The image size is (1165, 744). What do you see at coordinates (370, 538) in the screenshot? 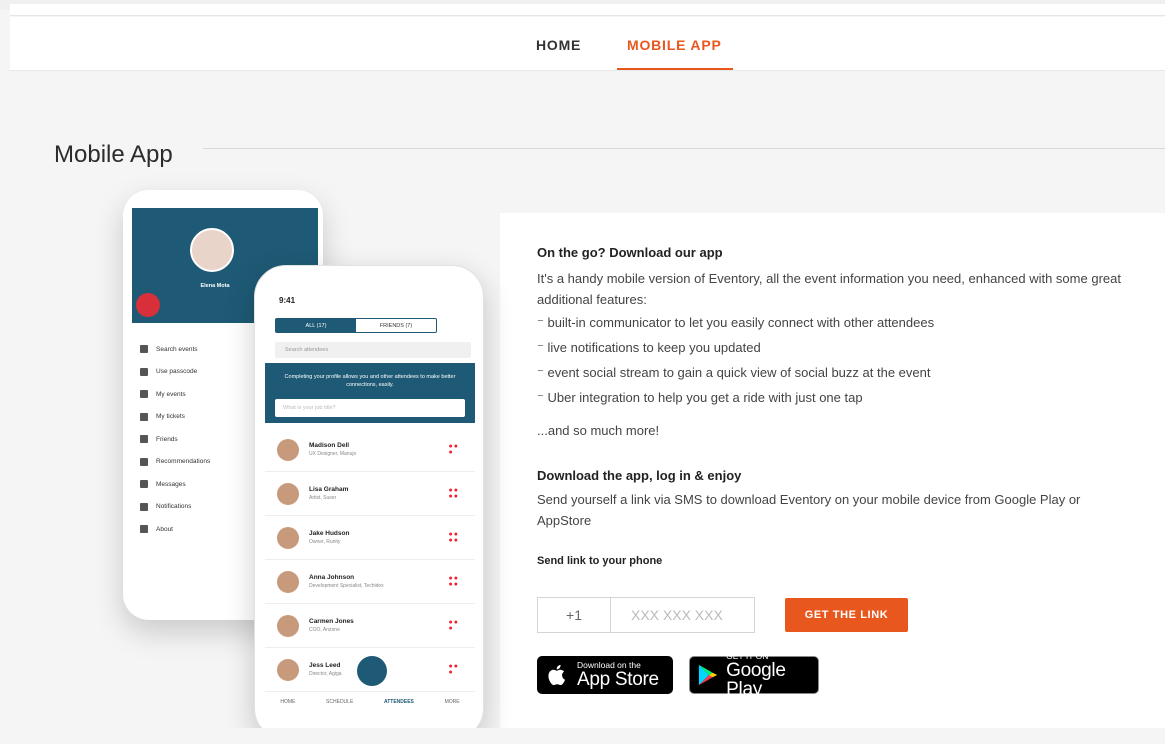
I see `list-item: Jake Hudson Owner, Runity ●● ●●` at bounding box center [370, 538].